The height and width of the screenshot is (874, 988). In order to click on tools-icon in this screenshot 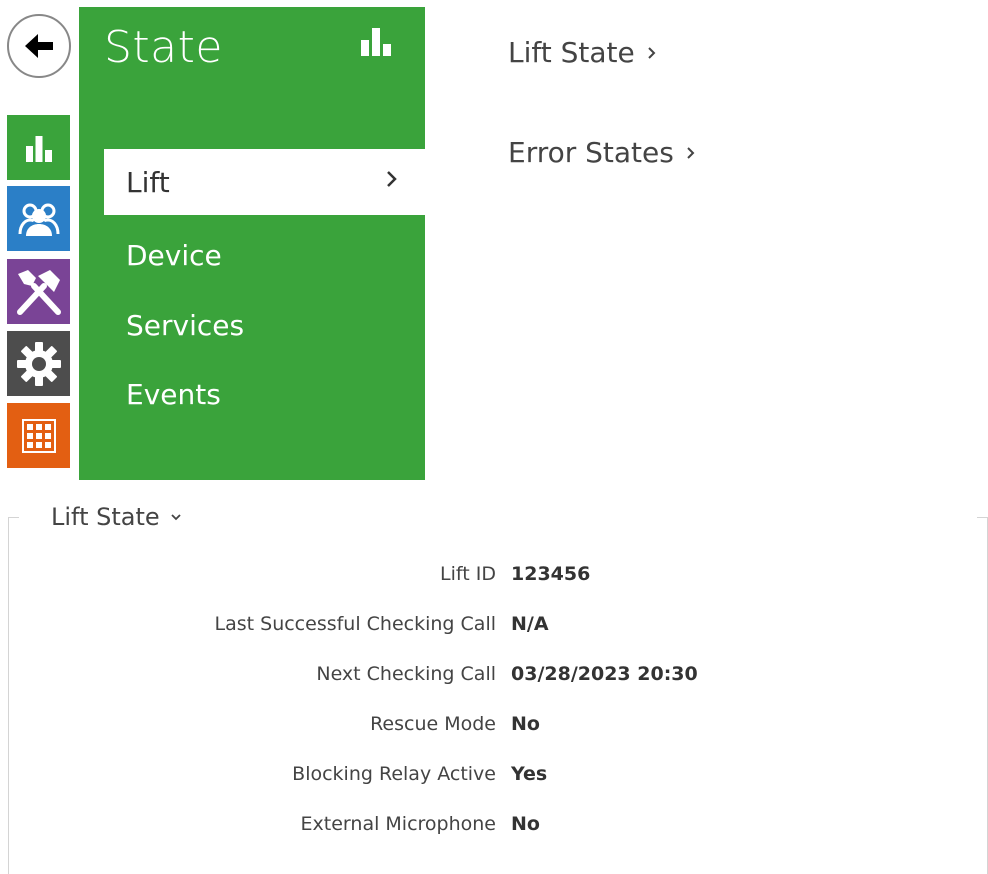, I will do `click(38, 292)`.